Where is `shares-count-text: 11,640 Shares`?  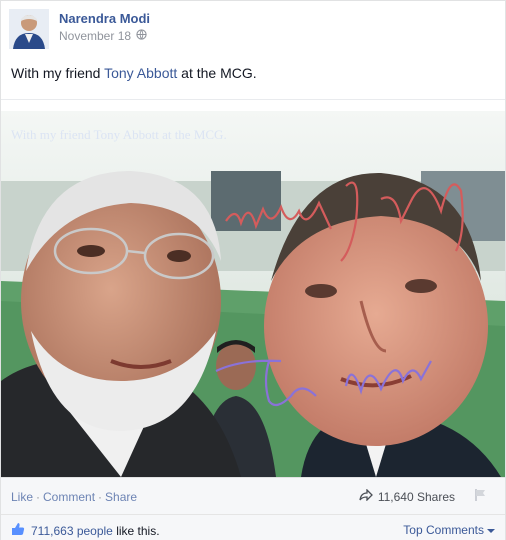
shares-count-text: 11,640 Shares is located at coordinates (416, 496).